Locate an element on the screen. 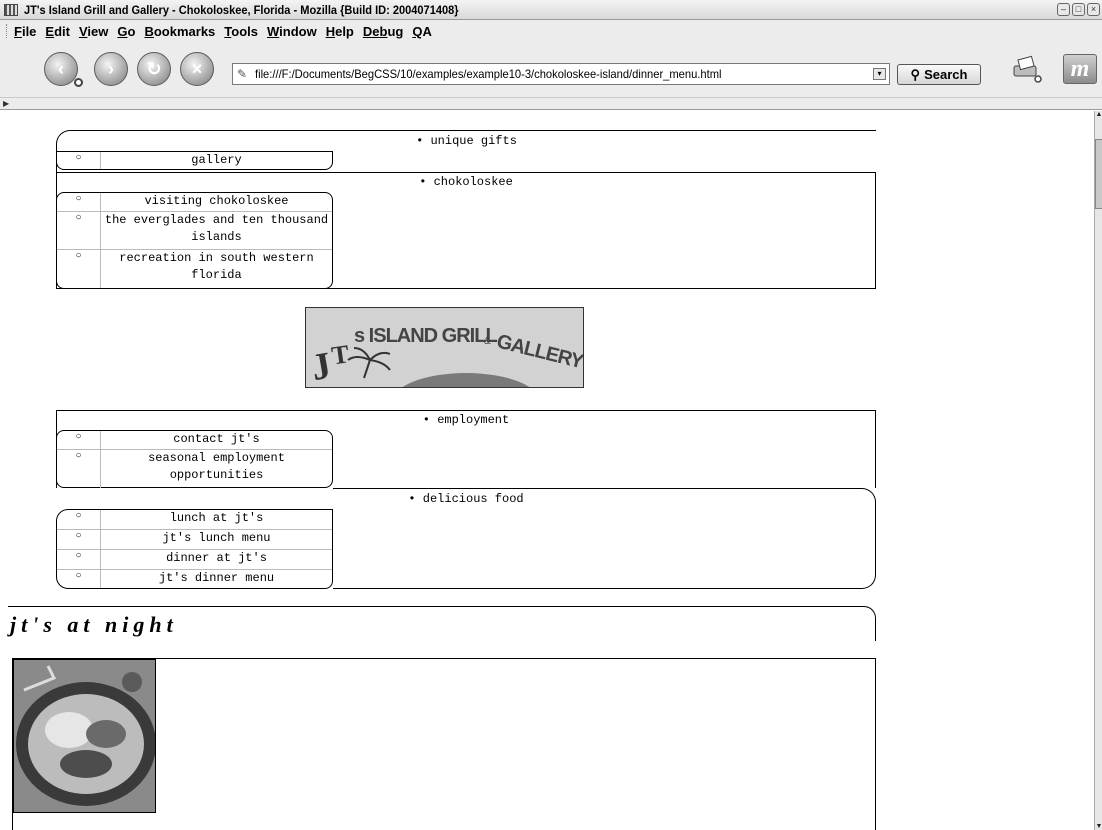 Image resolution: width=1102 pixels, height=830 pixels. window-controls: – □ × is located at coordinates (1078, 9).